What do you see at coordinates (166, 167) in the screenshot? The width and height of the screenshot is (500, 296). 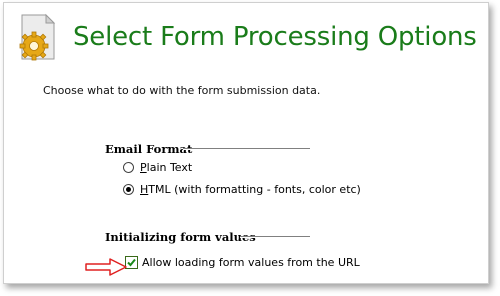 I see `radio-plain-text-label: Plain Text` at bounding box center [166, 167].